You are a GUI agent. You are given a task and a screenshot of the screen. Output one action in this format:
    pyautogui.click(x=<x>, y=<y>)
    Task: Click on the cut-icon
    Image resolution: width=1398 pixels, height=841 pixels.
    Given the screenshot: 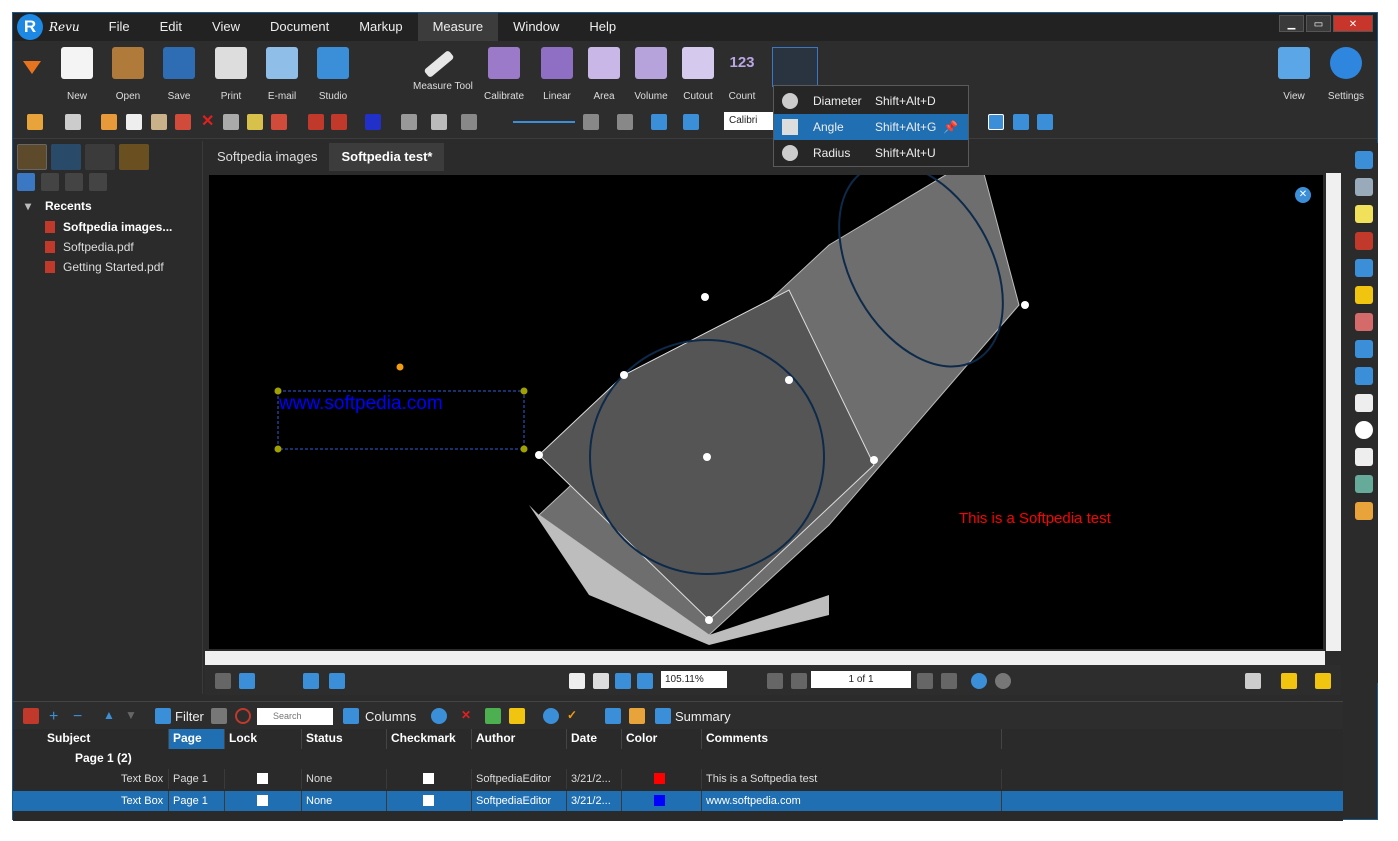 What is the action you would take?
    pyautogui.click(x=109, y=122)
    